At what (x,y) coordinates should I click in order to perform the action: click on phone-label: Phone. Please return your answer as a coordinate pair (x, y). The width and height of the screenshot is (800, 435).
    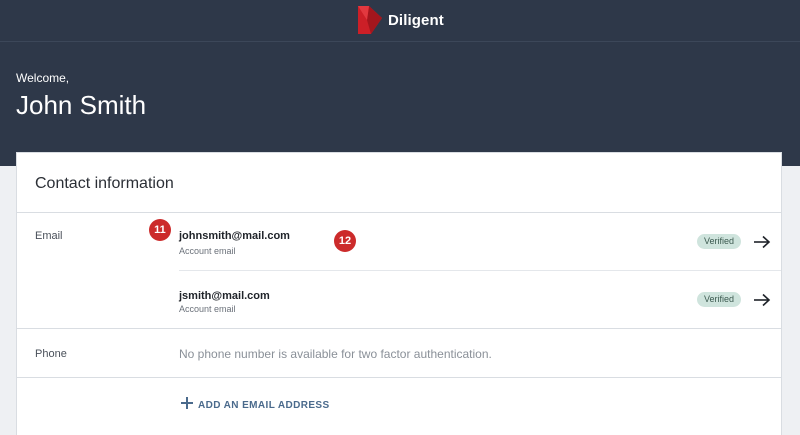
    Looking at the image, I should click on (51, 354).